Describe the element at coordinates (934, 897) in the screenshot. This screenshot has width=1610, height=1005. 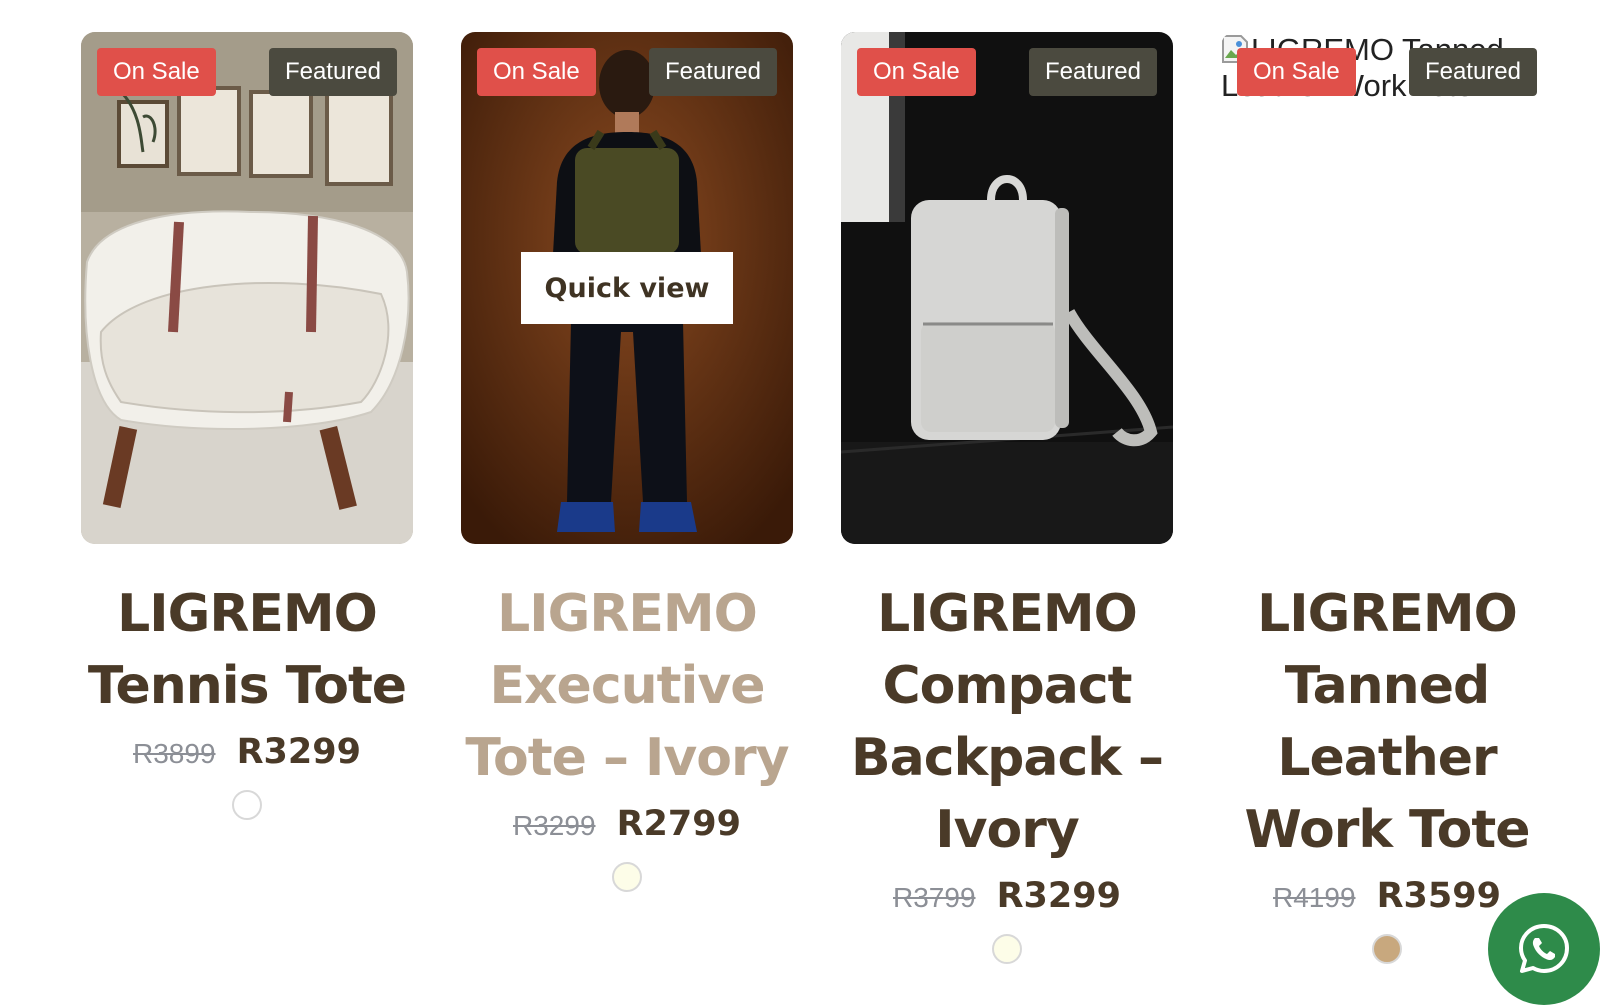
I see `original-price: R3799` at that location.